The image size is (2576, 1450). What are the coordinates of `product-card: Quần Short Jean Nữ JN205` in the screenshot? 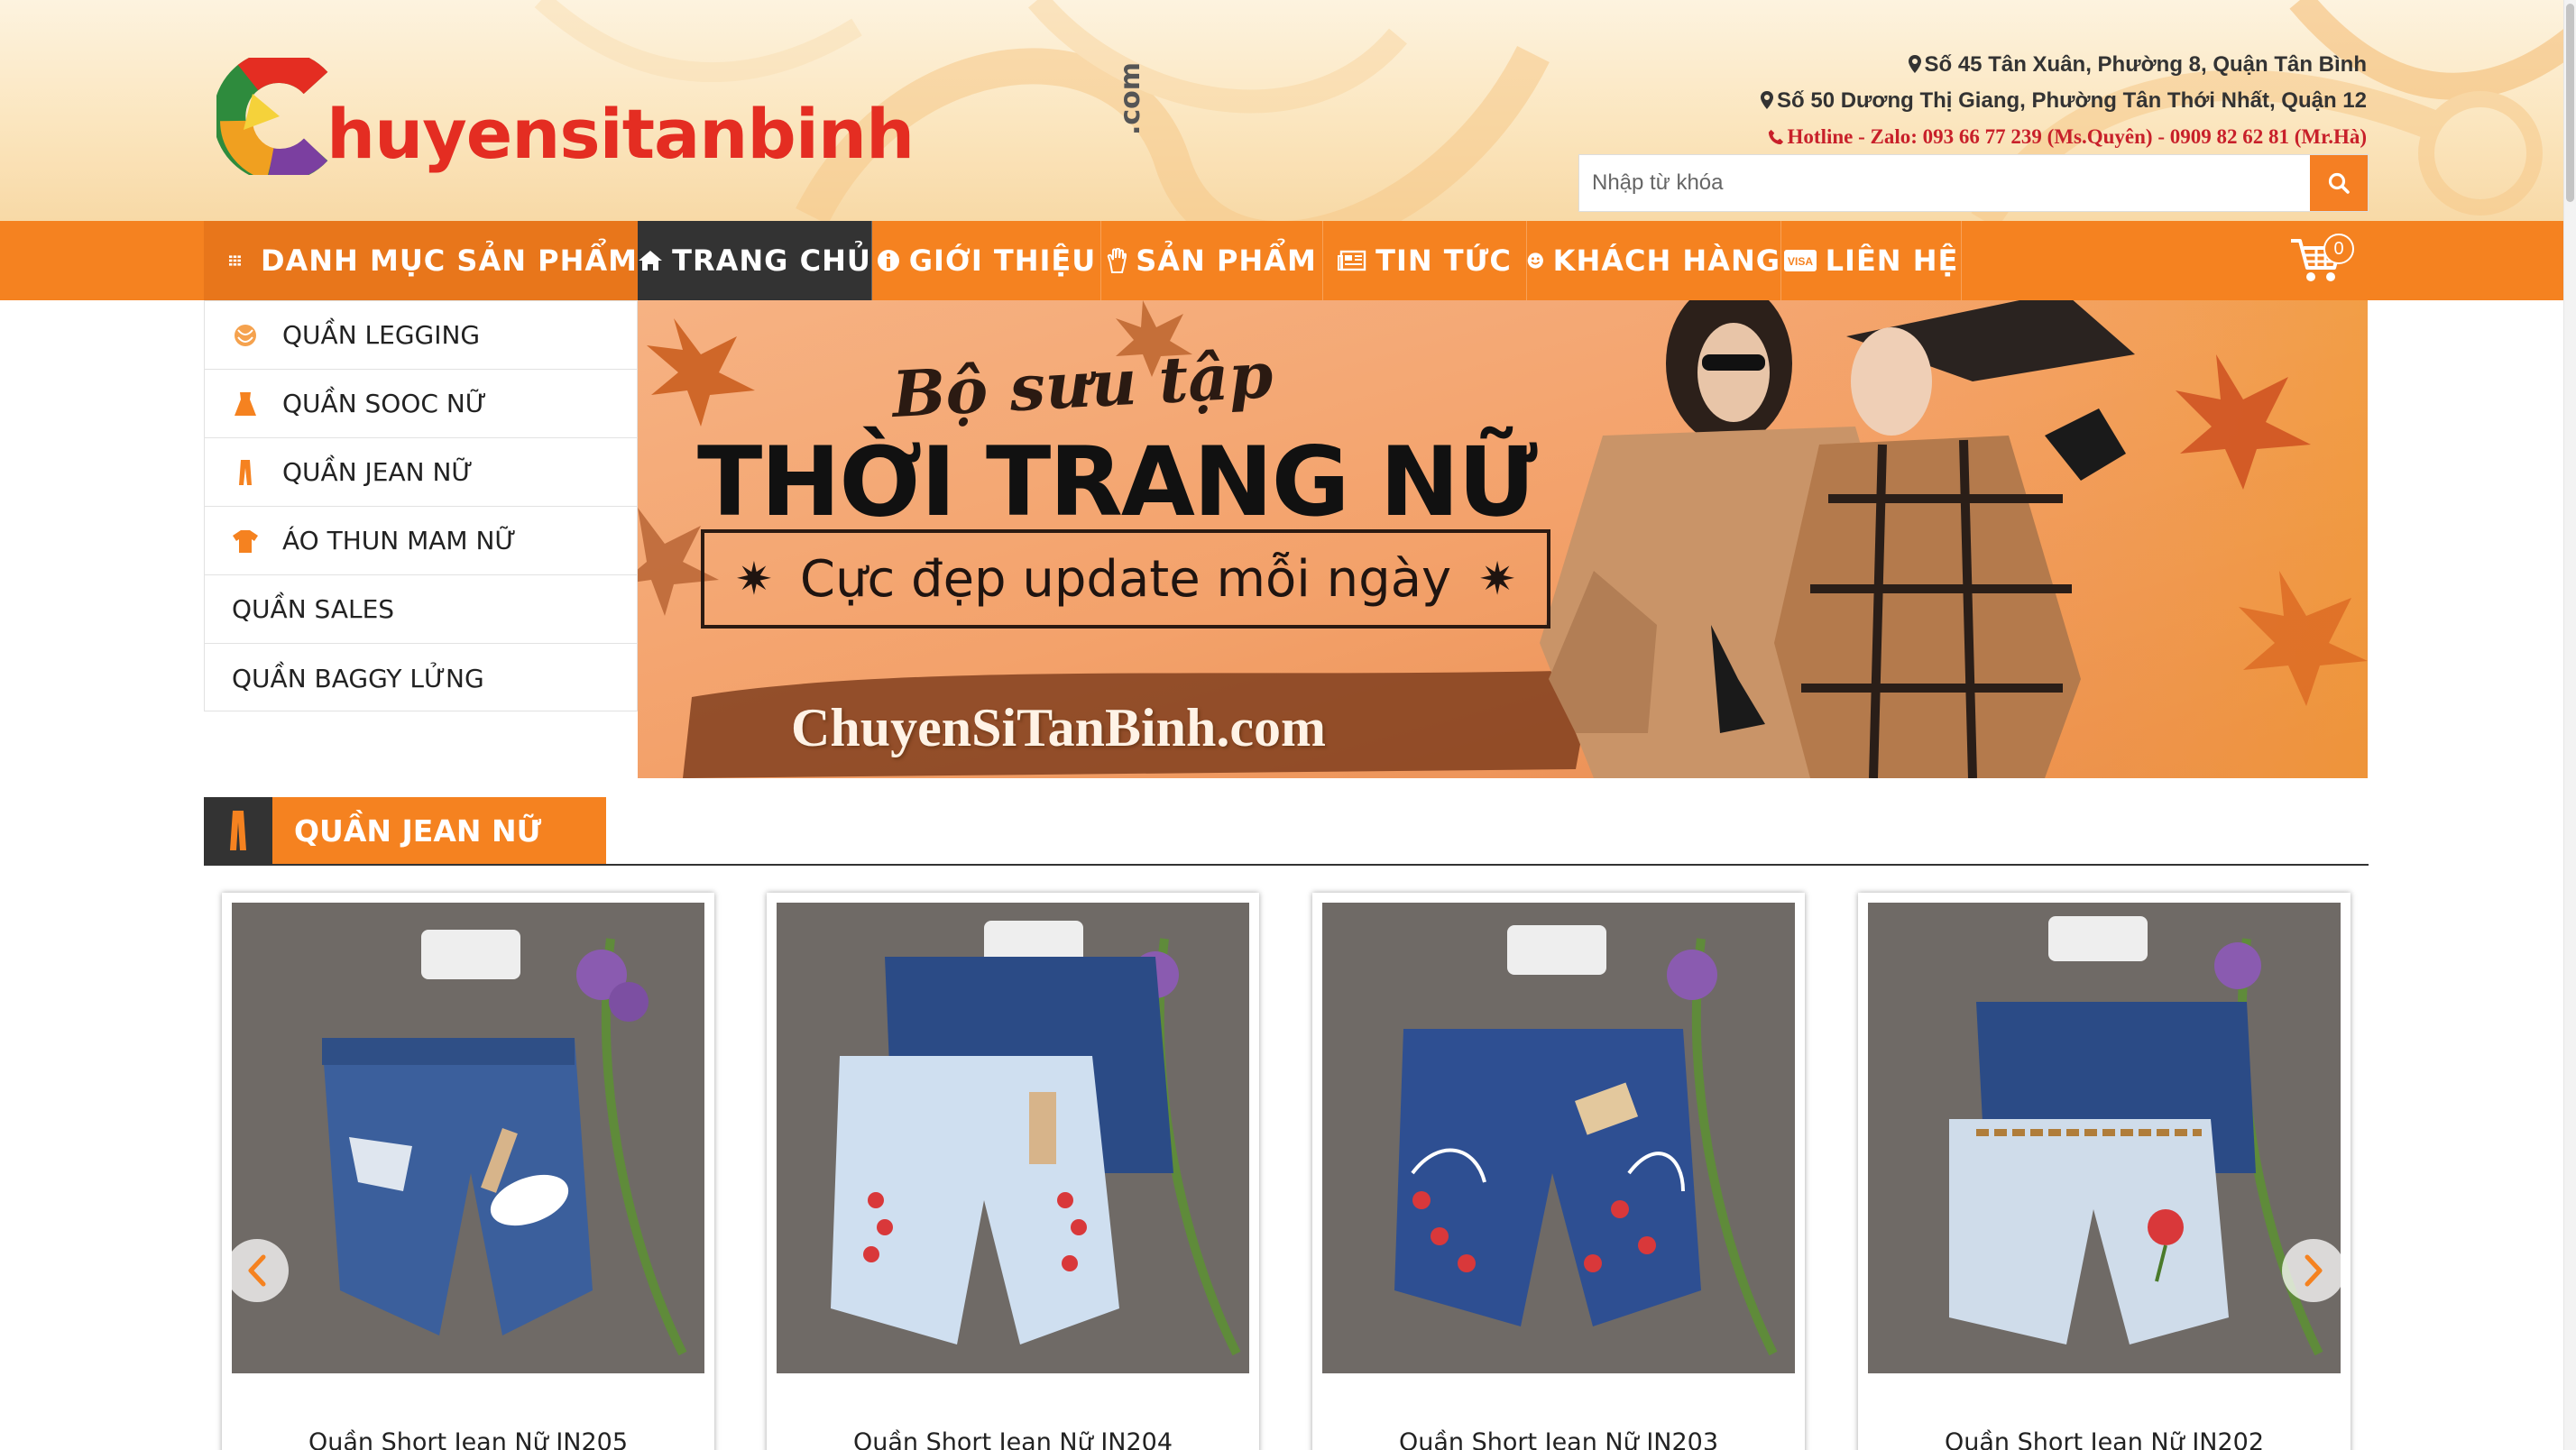 It's located at (468, 1171).